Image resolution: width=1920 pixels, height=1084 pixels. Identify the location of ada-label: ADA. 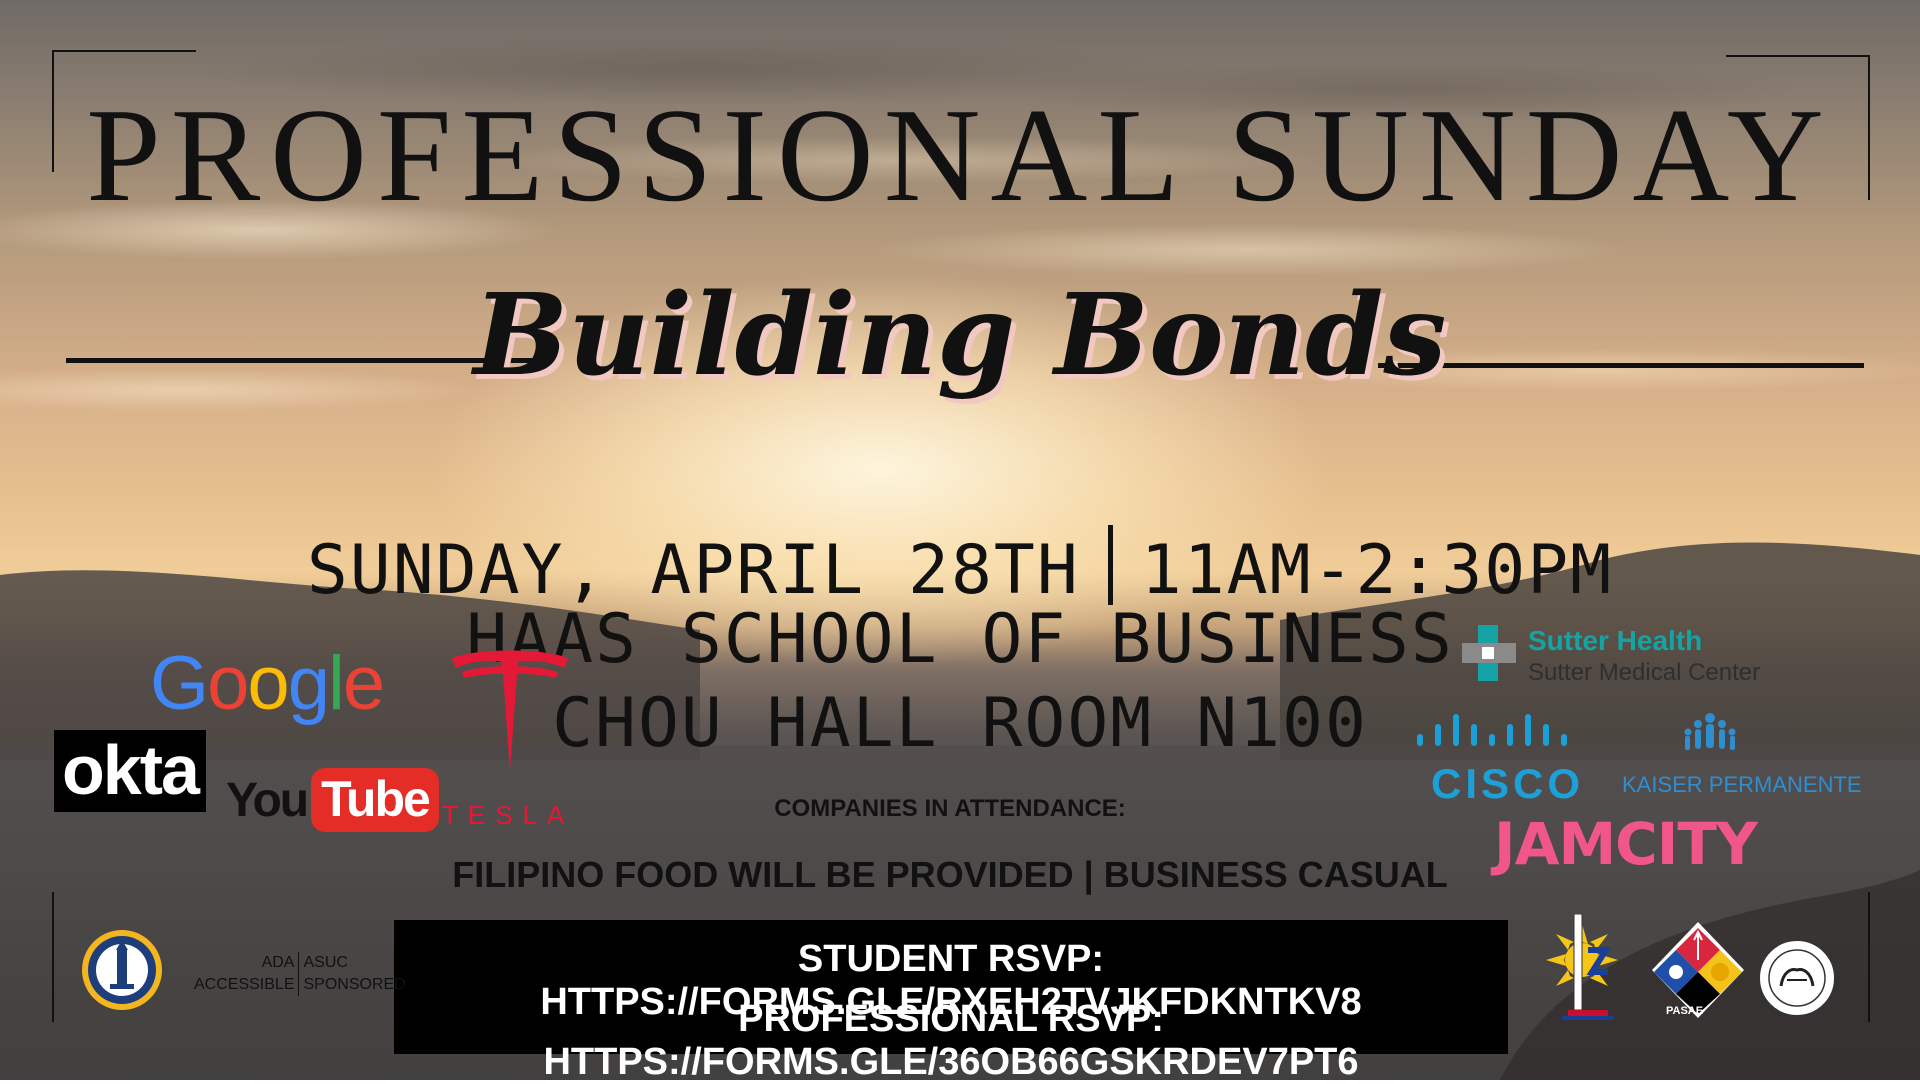
(245, 963).